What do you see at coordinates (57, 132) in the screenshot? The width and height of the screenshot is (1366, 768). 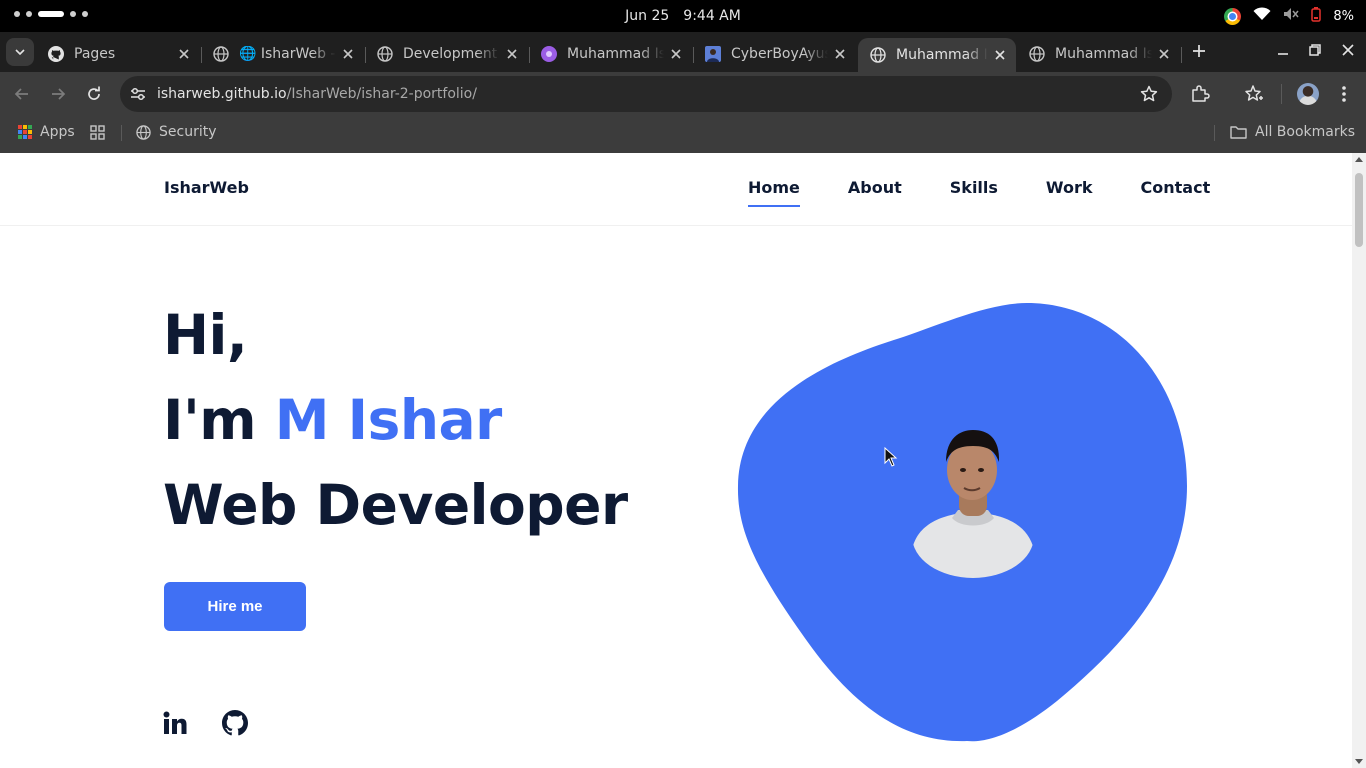 I see `bookmark-apps-label: Apps` at bounding box center [57, 132].